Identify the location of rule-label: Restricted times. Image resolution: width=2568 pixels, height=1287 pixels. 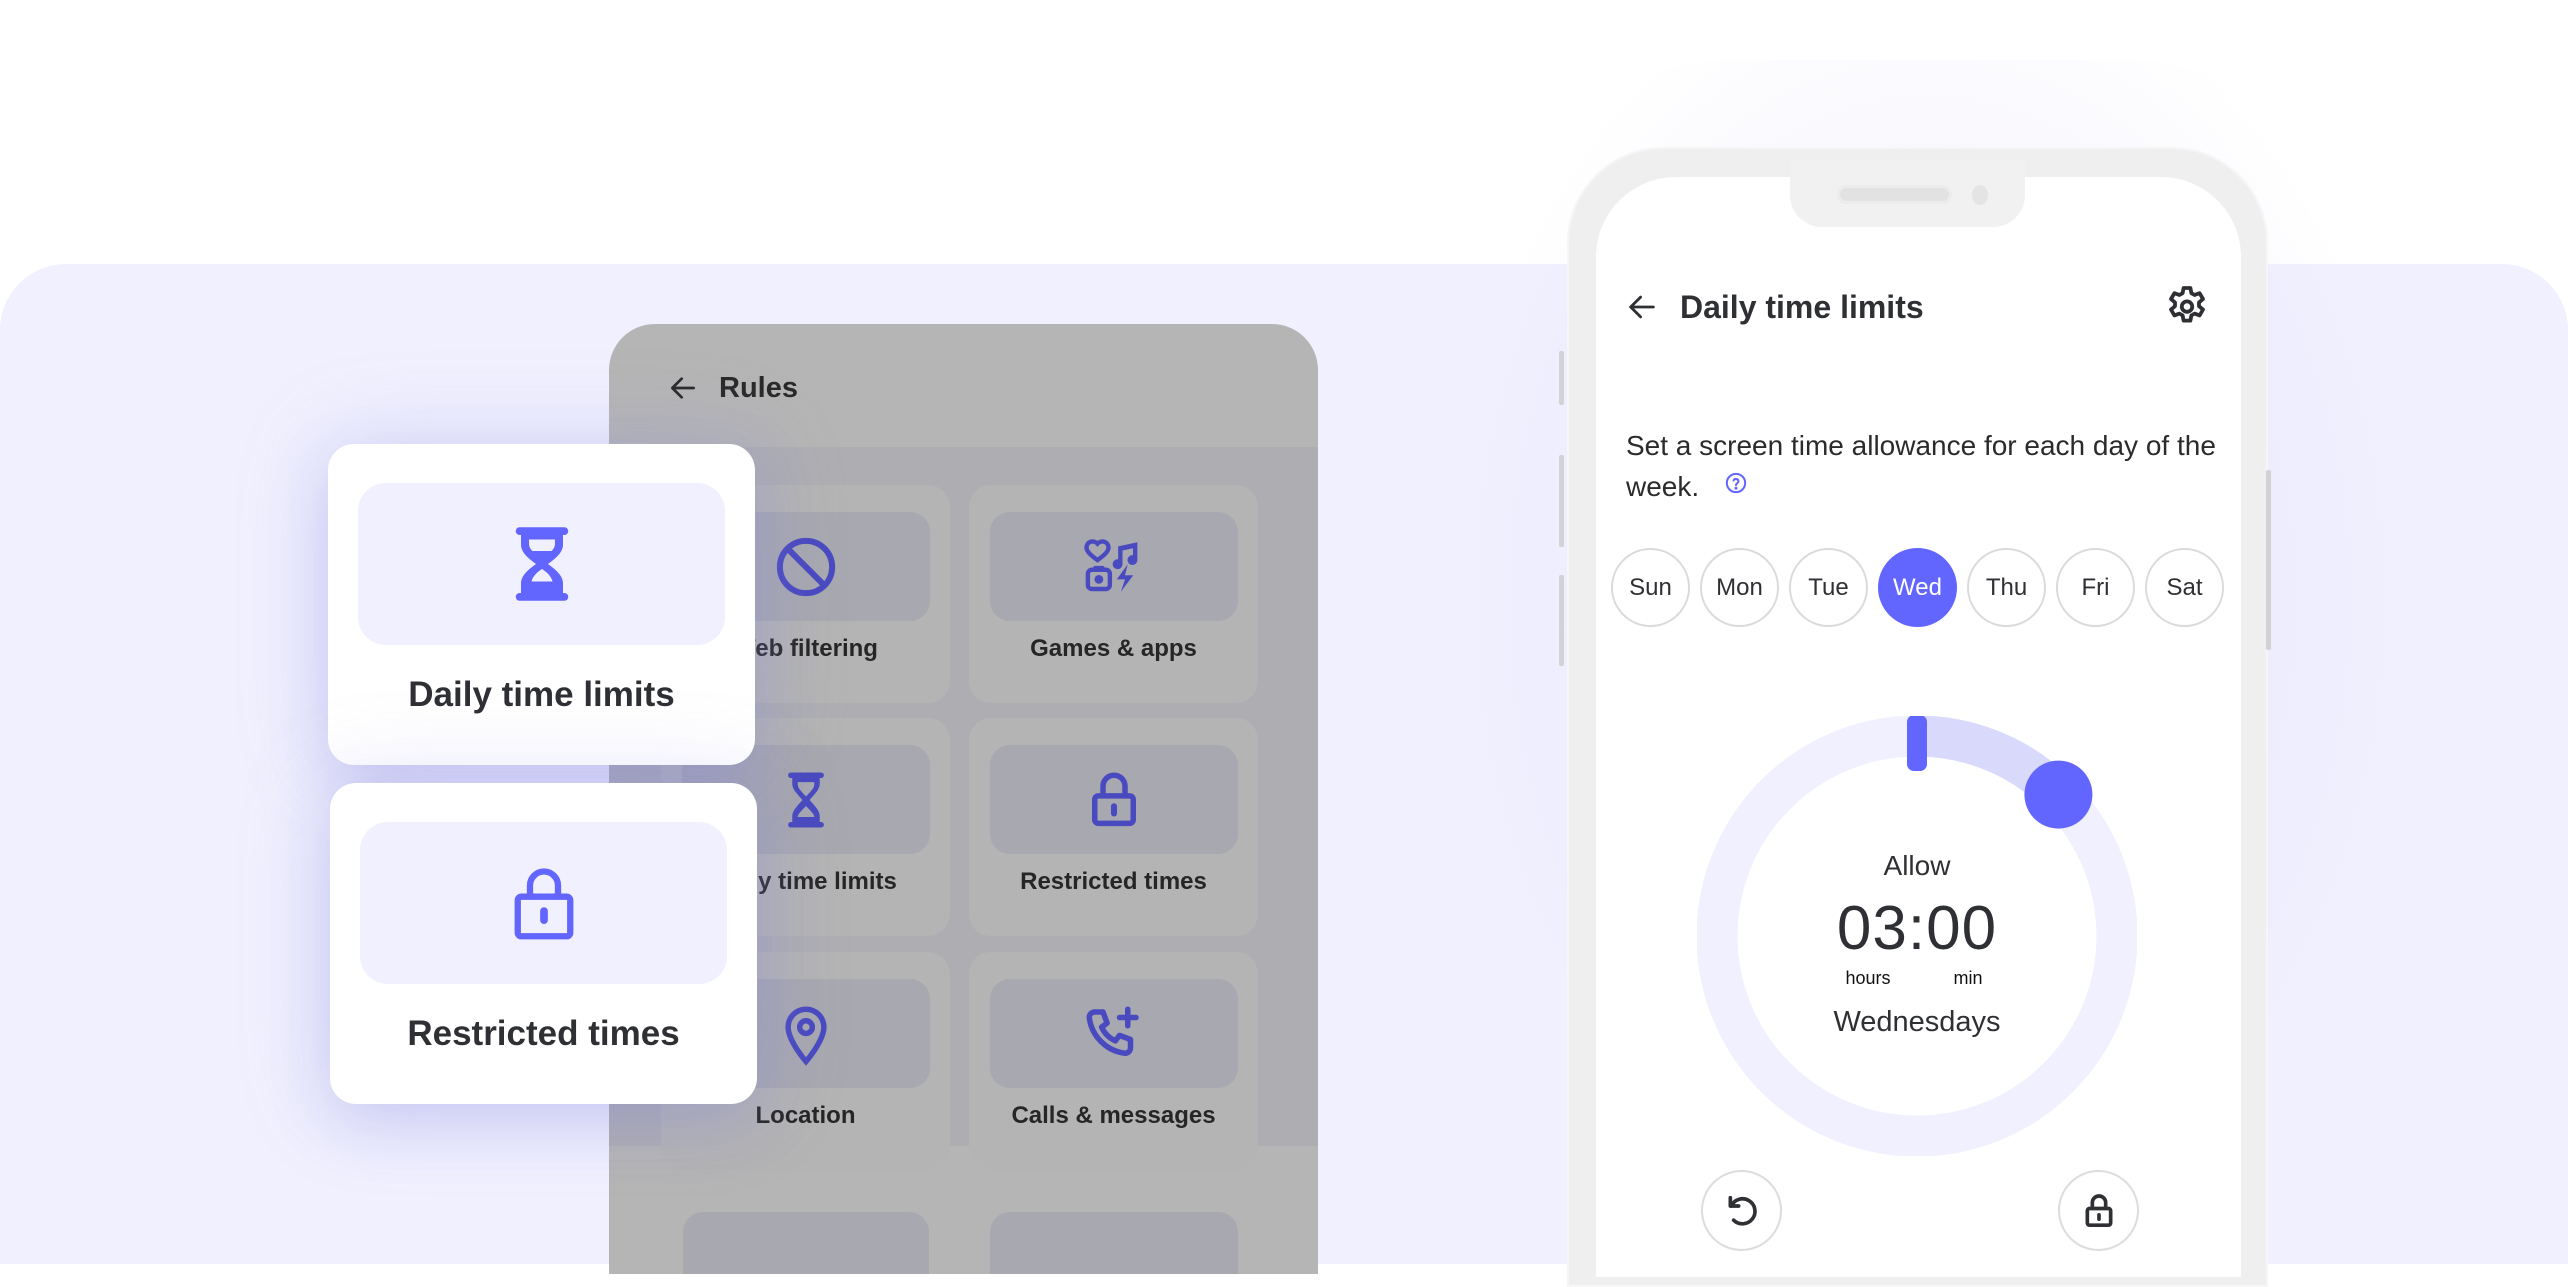
(1113, 881).